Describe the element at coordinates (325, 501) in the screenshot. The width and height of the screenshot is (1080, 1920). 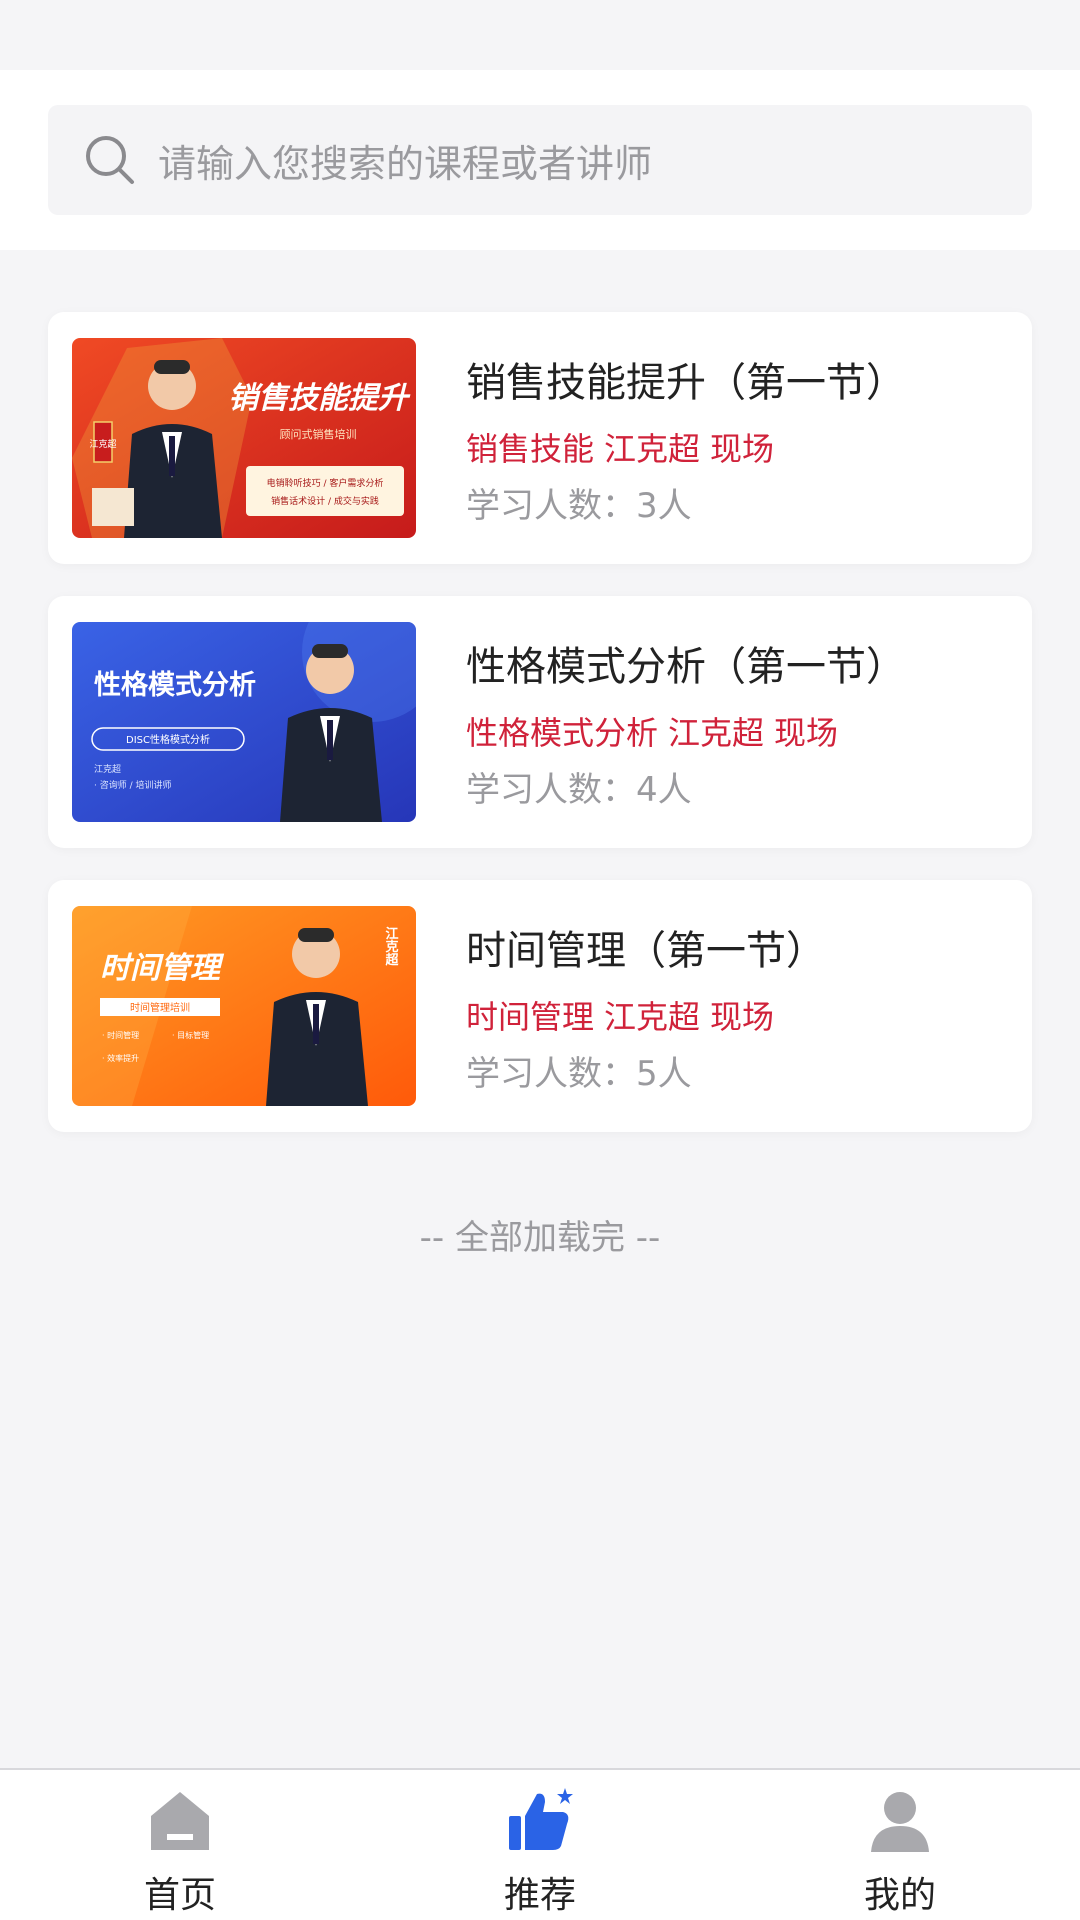
I see `thumb-line: 销售话术设计 / 成交与实践` at that location.